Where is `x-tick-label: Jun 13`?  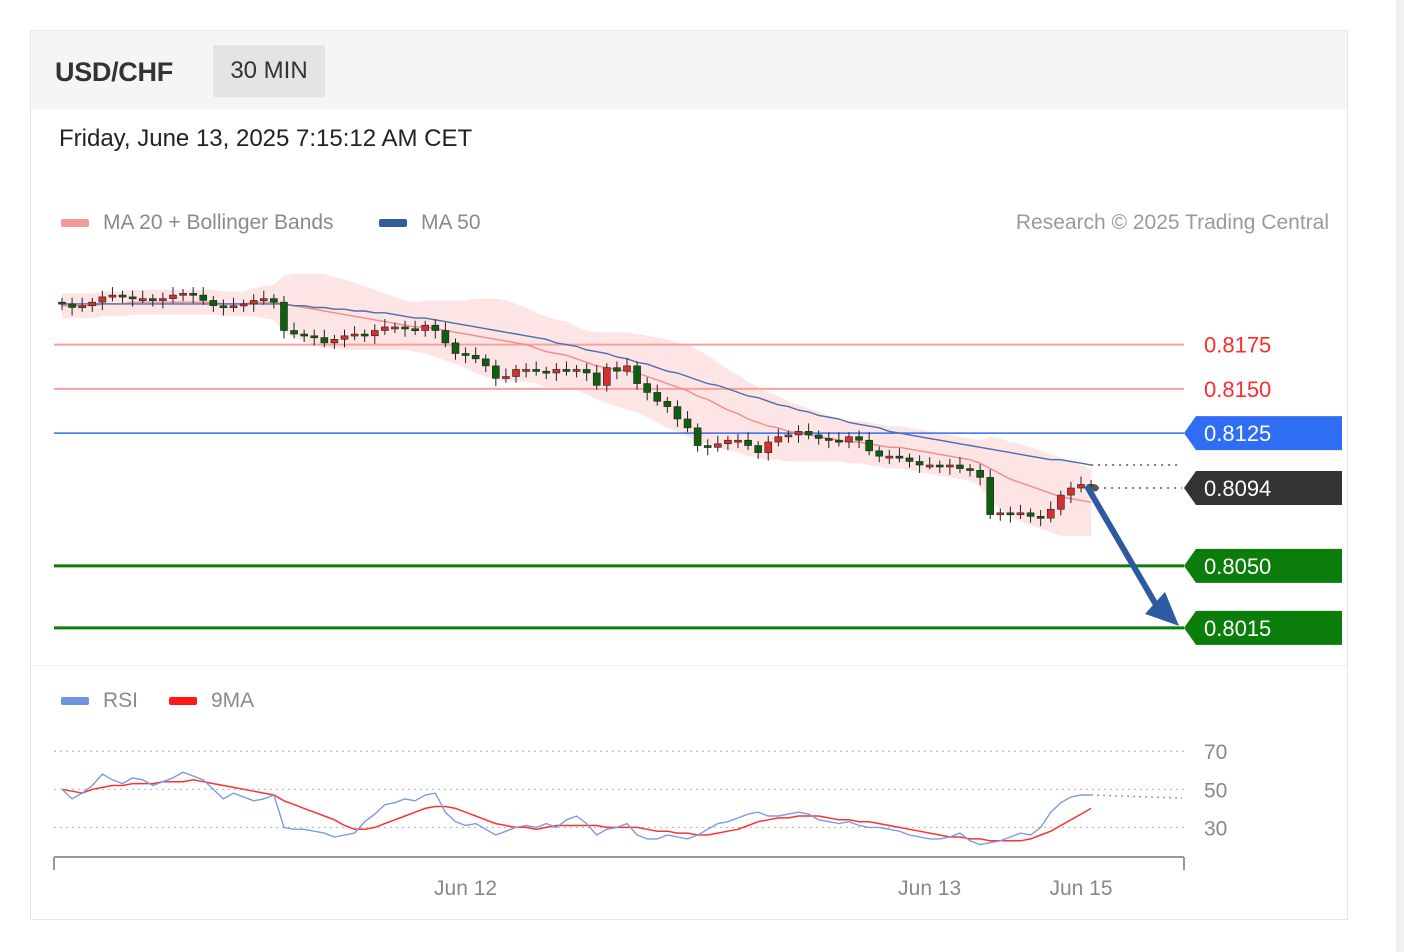
x-tick-label: Jun 13 is located at coordinates (929, 888).